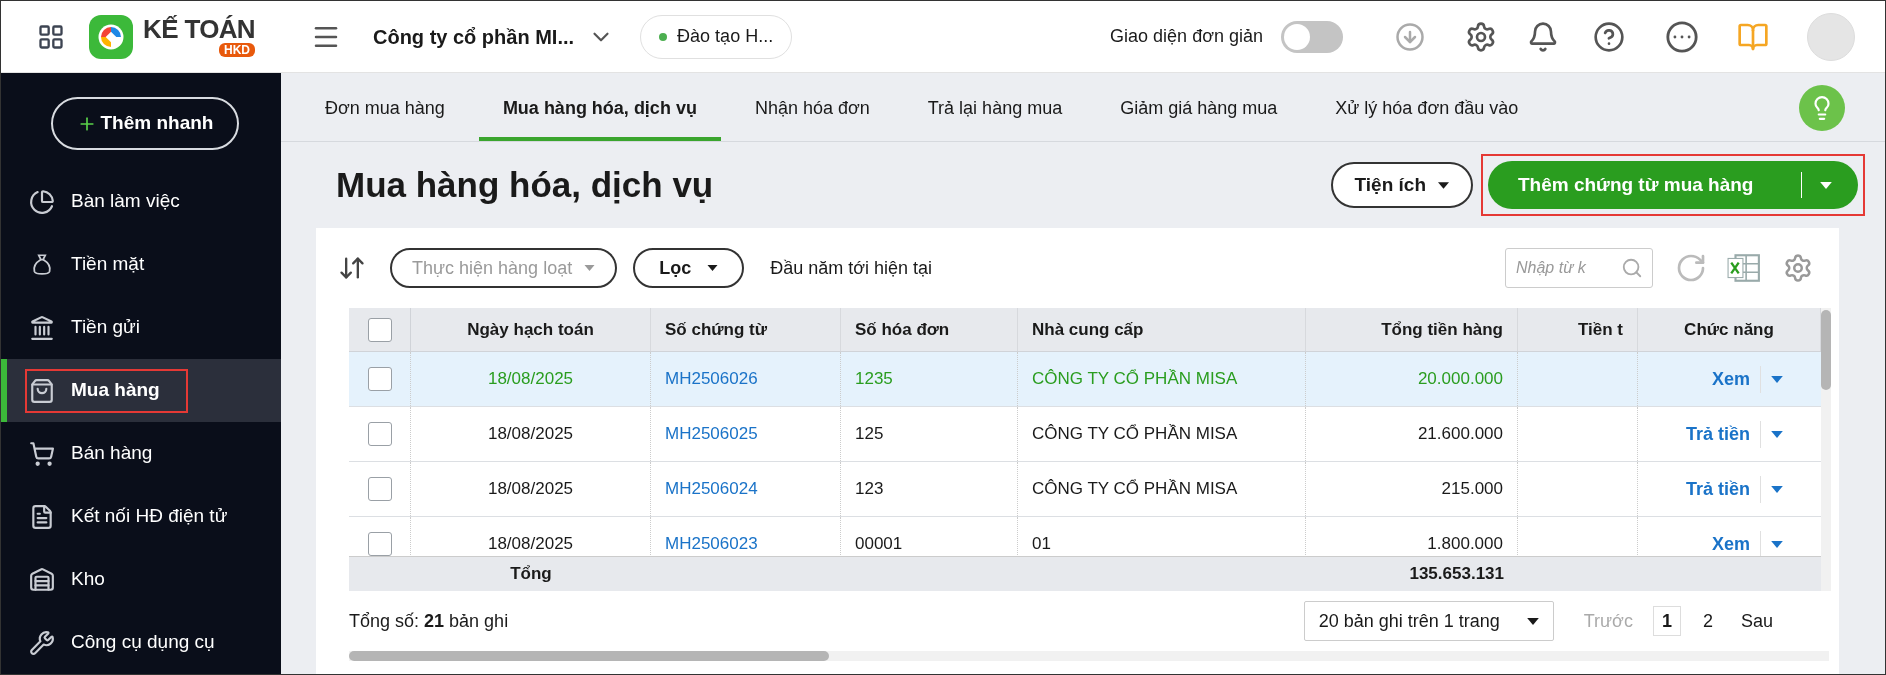 This screenshot has height=675, width=1886. What do you see at coordinates (1682, 36) in the screenshot?
I see `more-icon` at bounding box center [1682, 36].